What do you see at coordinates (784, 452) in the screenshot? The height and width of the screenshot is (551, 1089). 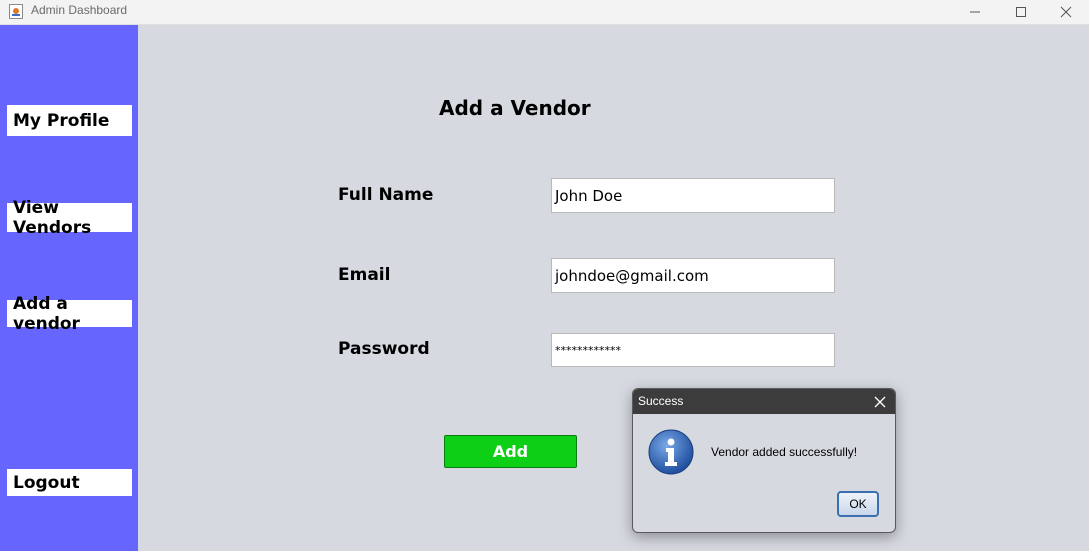 I see `dialog-message: Vendor added successfully!` at bounding box center [784, 452].